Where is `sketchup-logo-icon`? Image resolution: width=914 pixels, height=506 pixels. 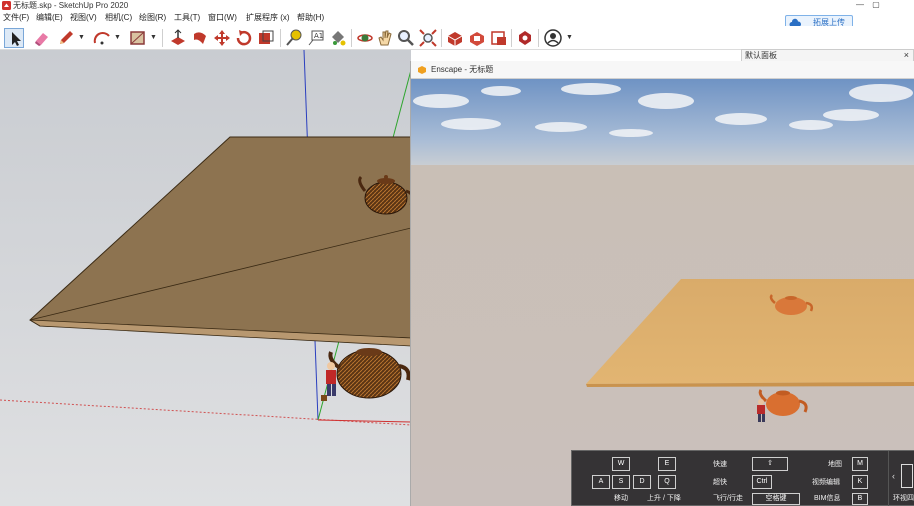
sketchup-logo-icon is located at coordinates (6, 5).